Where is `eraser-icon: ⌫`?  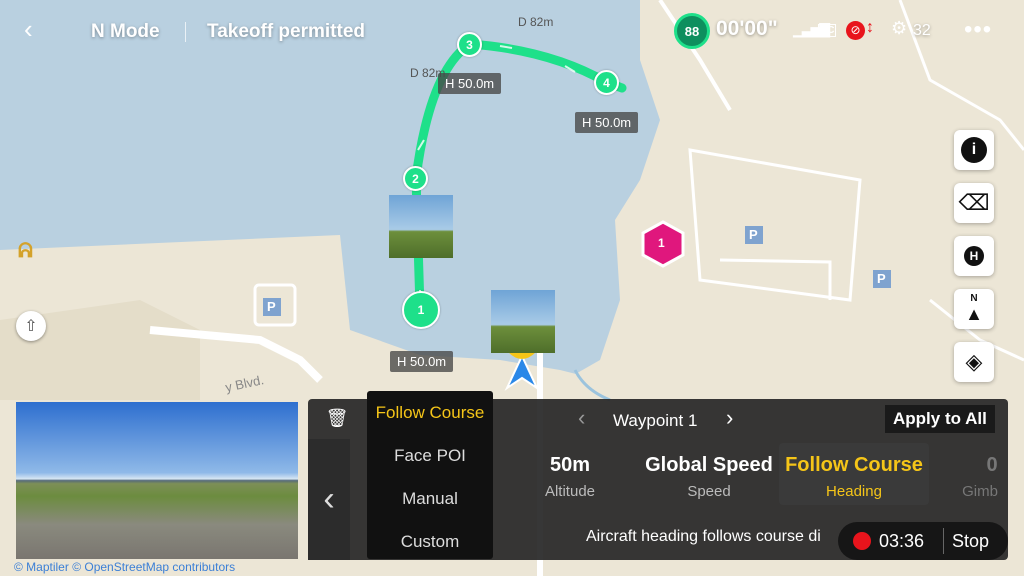
eraser-icon: ⌫ is located at coordinates (974, 202).